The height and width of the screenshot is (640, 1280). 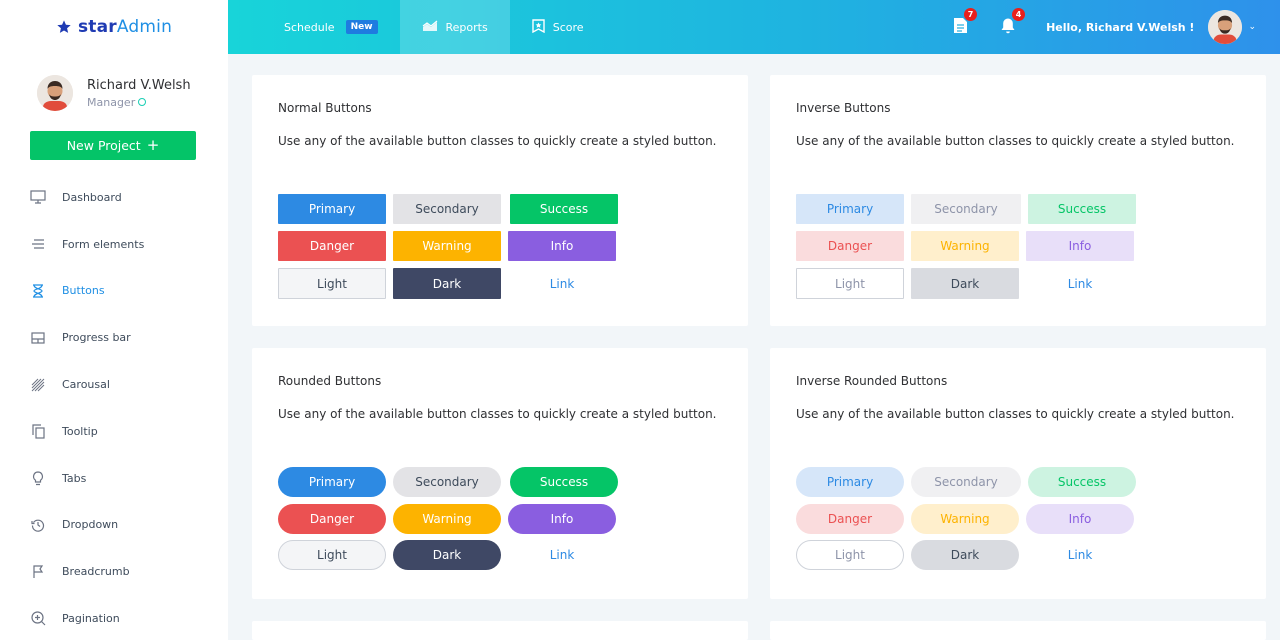 I want to click on profile-role: Manager, so click(x=139, y=102).